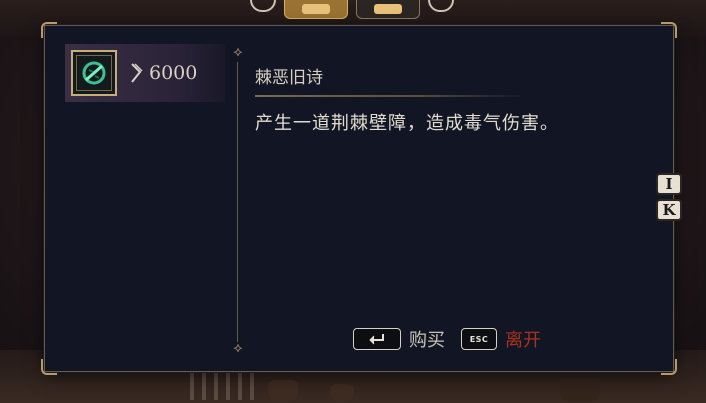 This screenshot has height=403, width=706. What do you see at coordinates (289, 78) in the screenshot?
I see `item-detail-title: 棘恶旧诗` at bounding box center [289, 78].